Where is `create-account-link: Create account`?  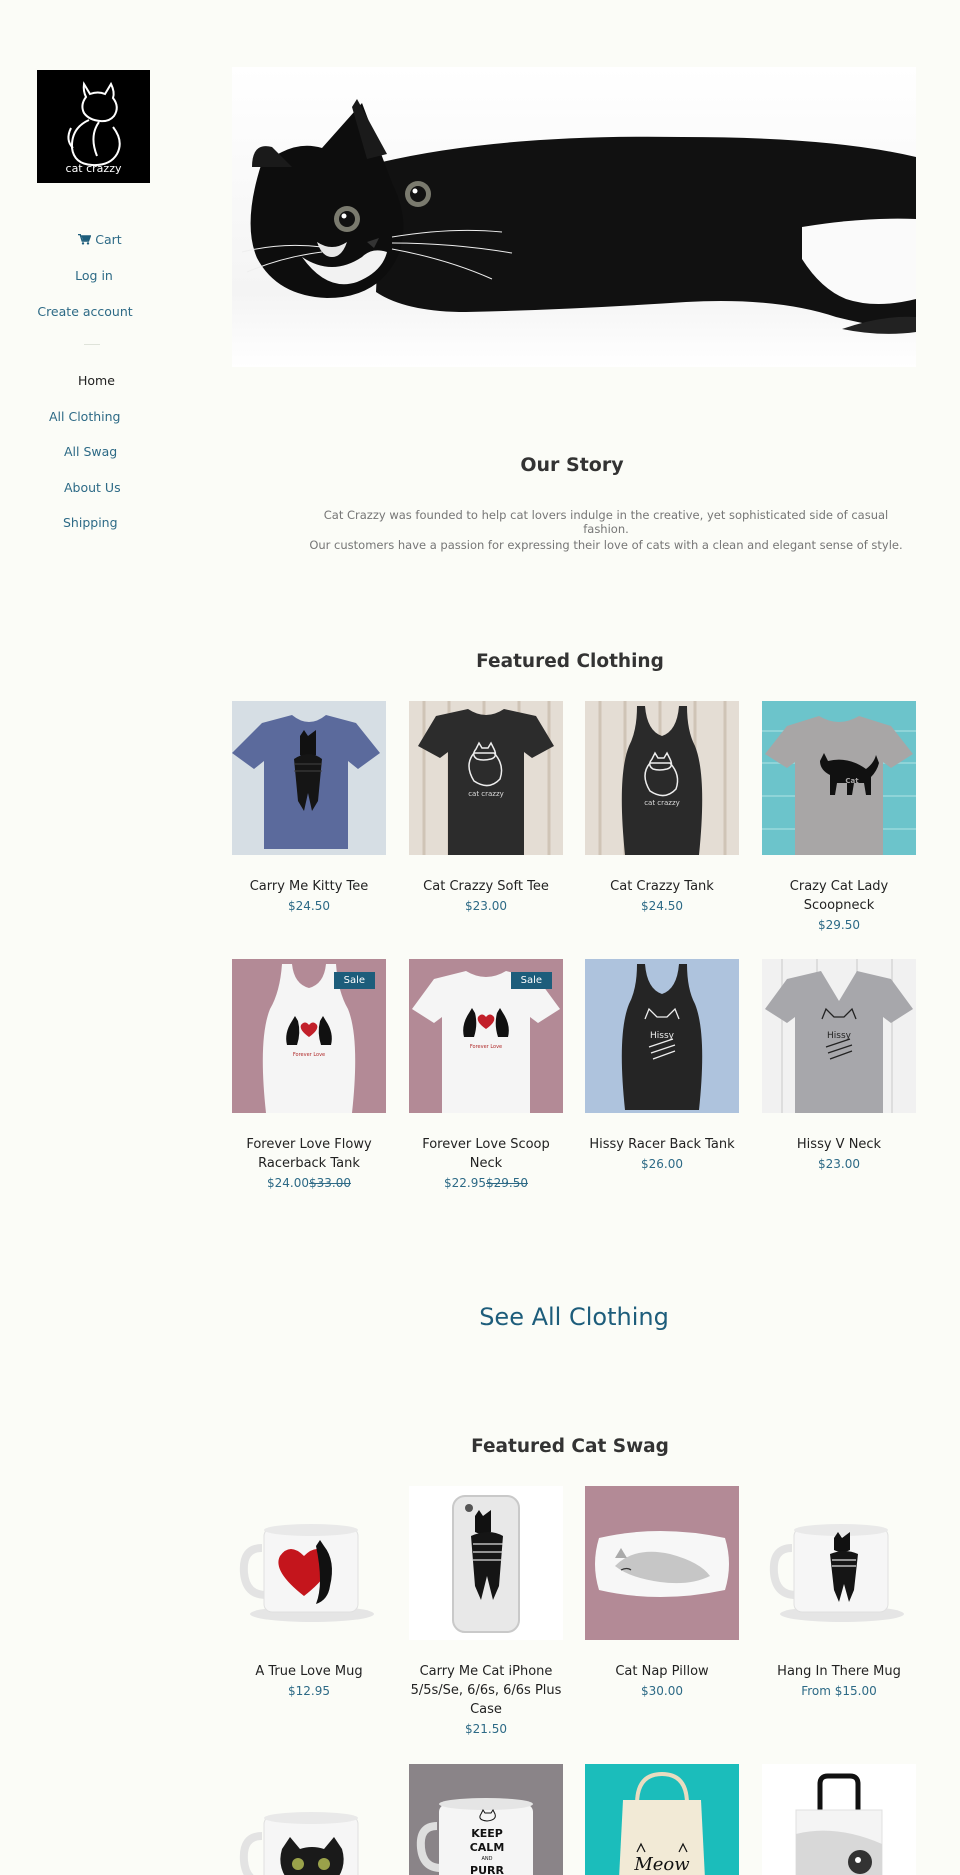
create-account-link: Create account is located at coordinates (92, 320).